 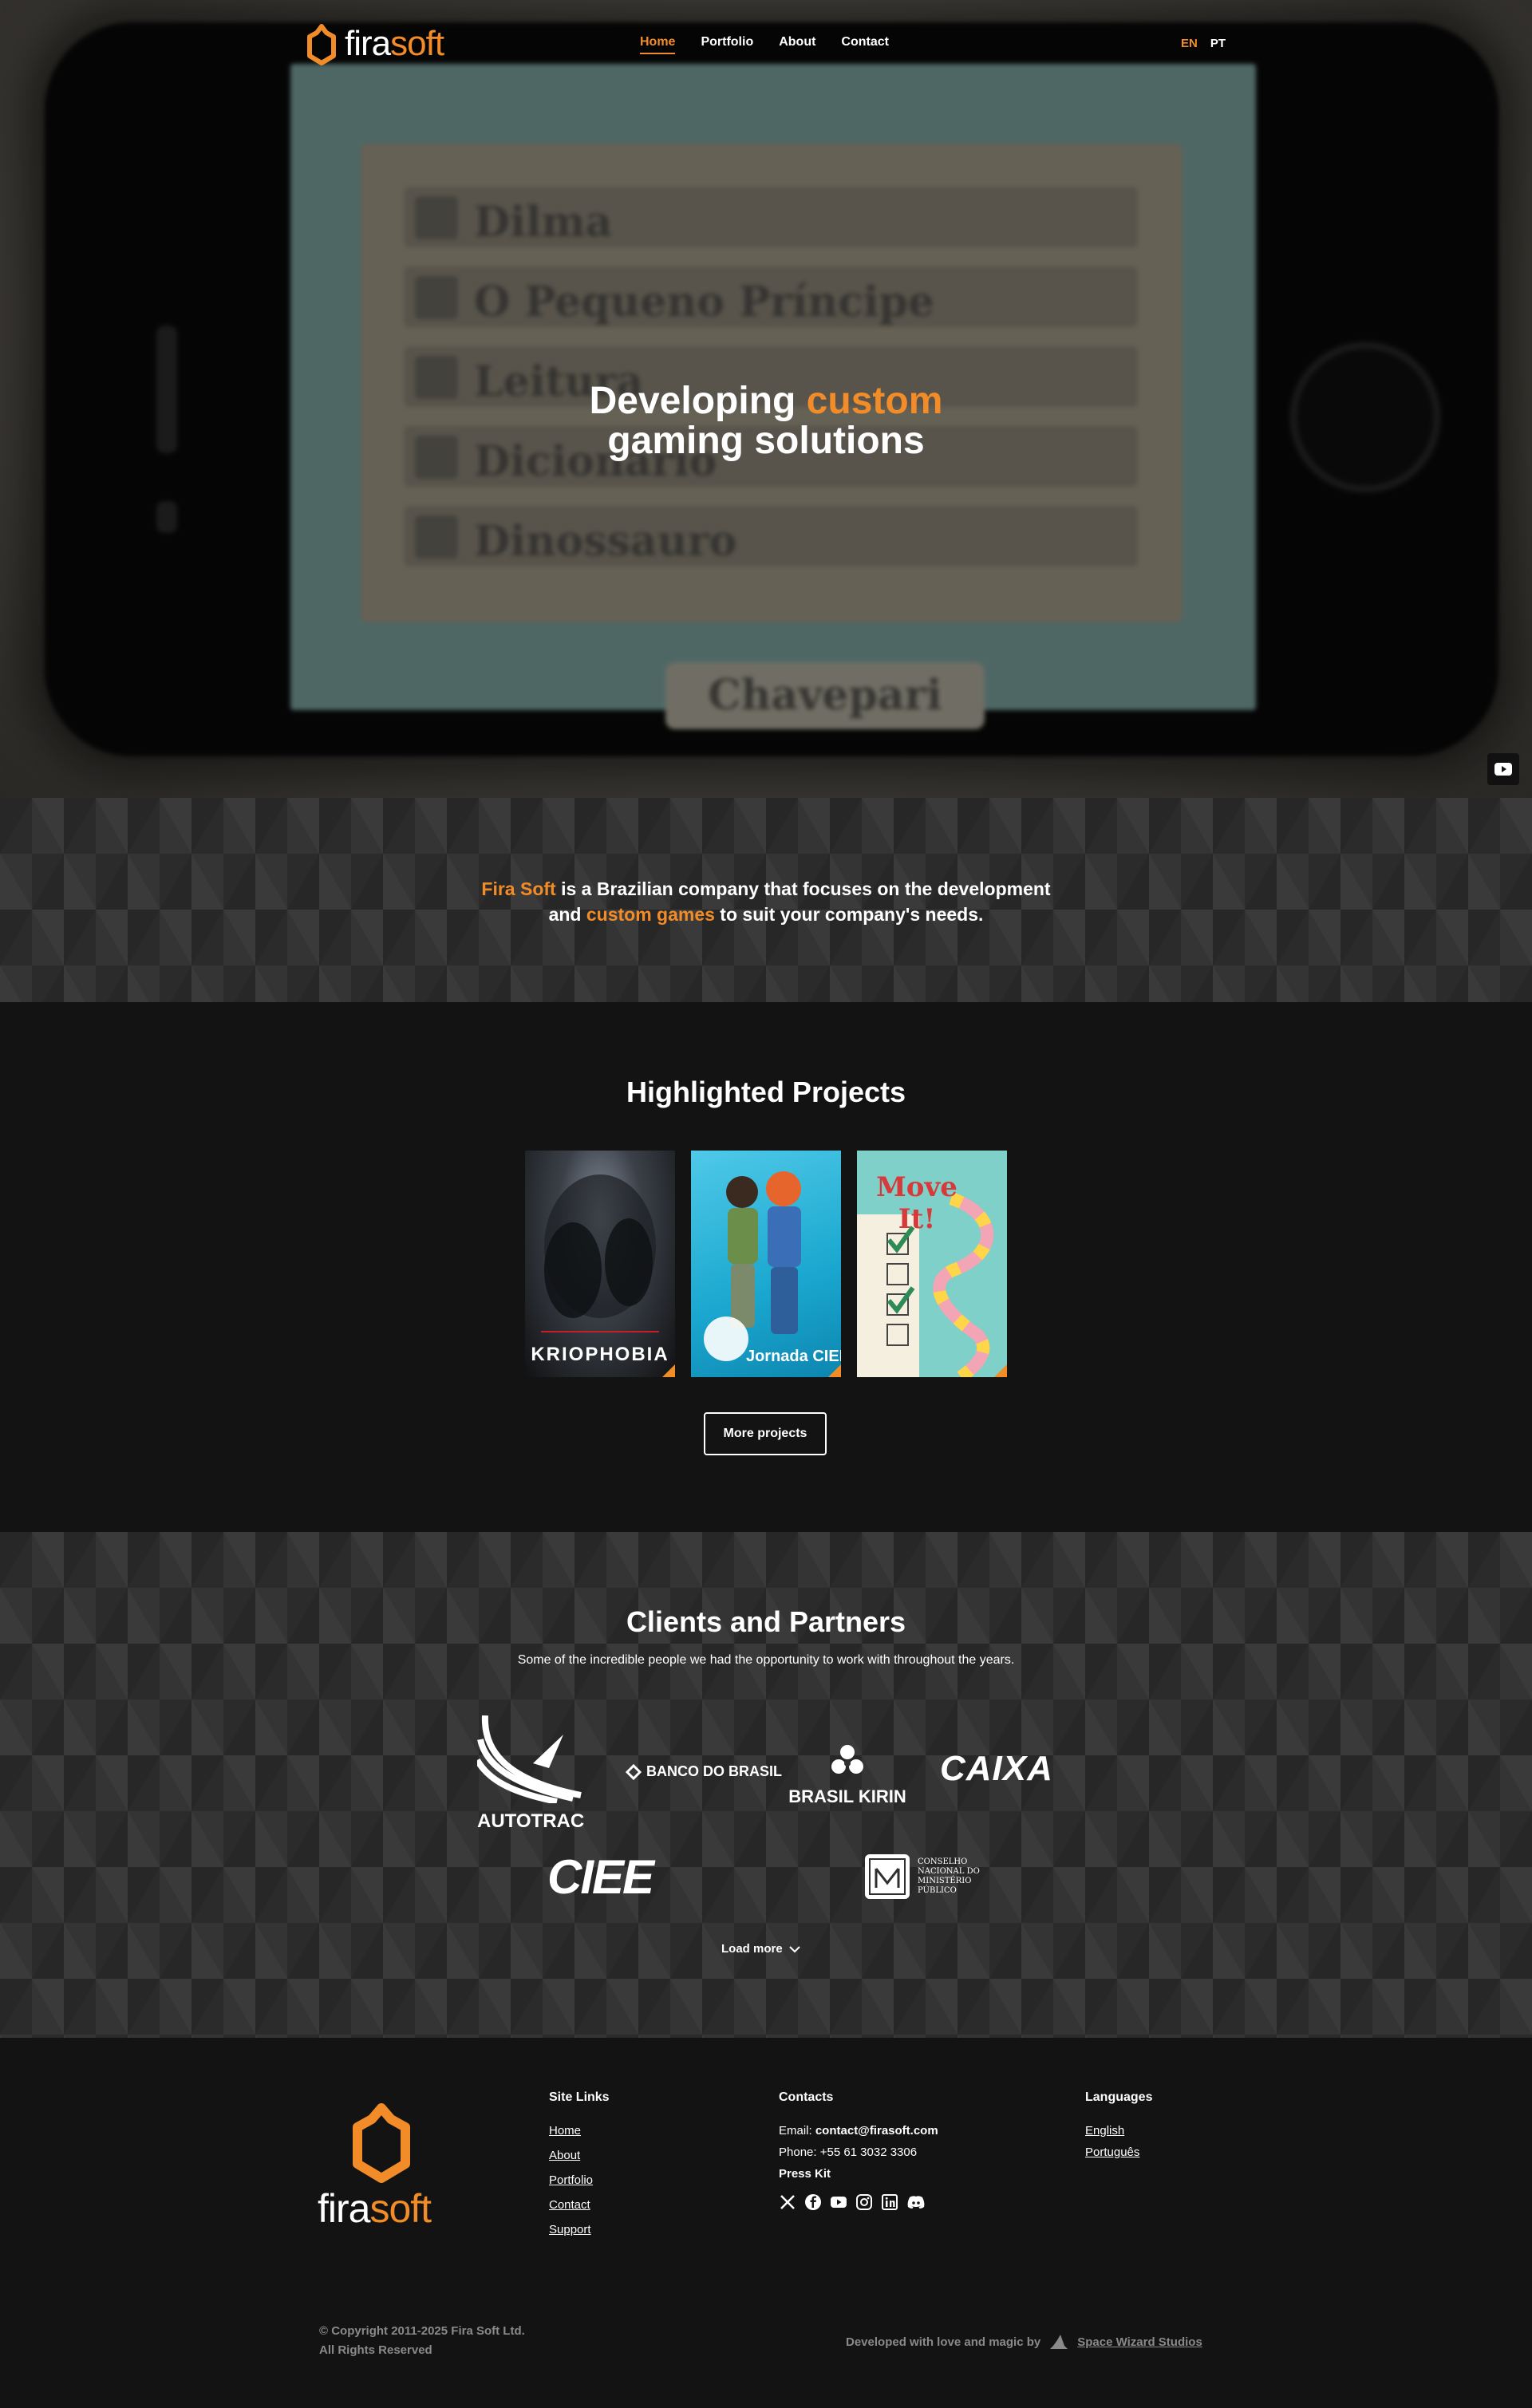 I want to click on projects-title: Highlighted Projects, so click(x=766, y=1092).